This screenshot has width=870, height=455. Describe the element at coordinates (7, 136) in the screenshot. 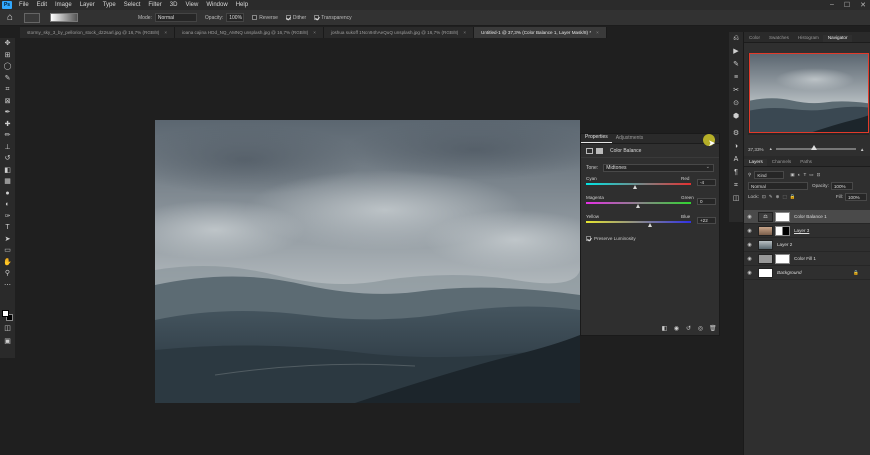

I see `brush-tool-icon: ✏` at that location.